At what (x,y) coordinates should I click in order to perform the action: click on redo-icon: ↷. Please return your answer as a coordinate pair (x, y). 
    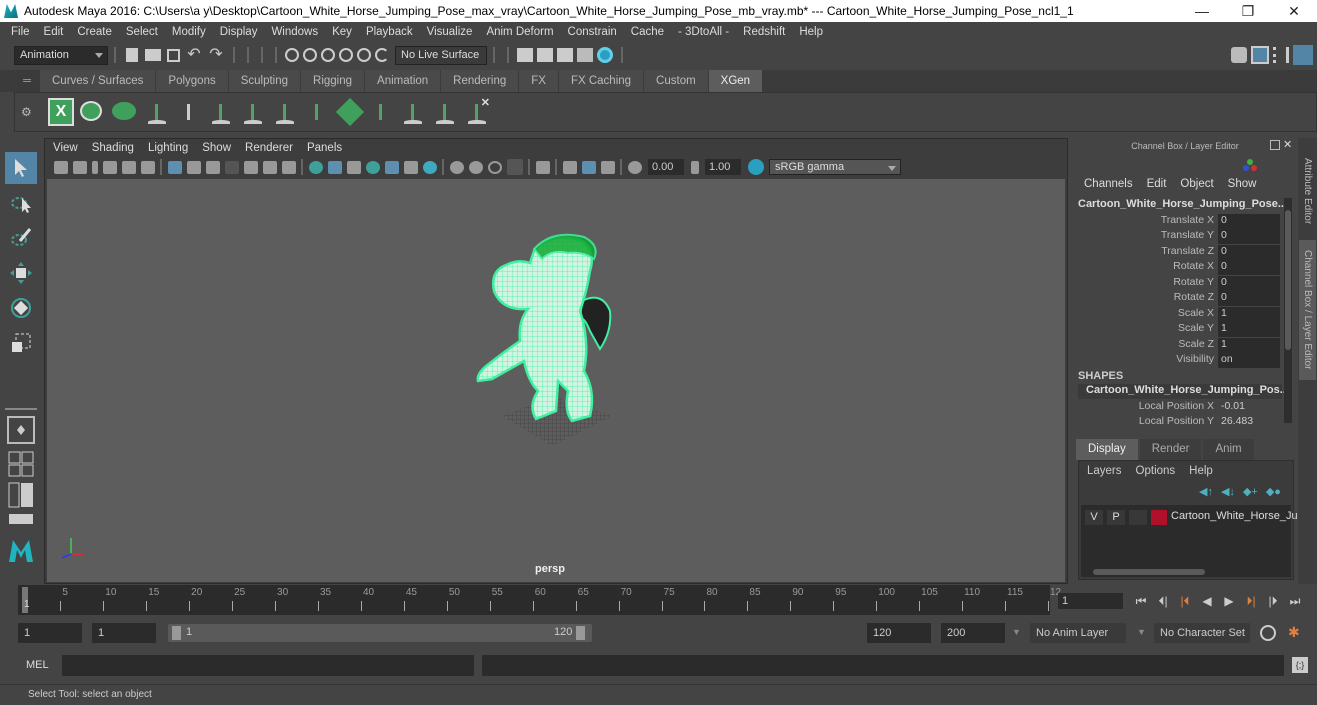
    Looking at the image, I should click on (216, 55).